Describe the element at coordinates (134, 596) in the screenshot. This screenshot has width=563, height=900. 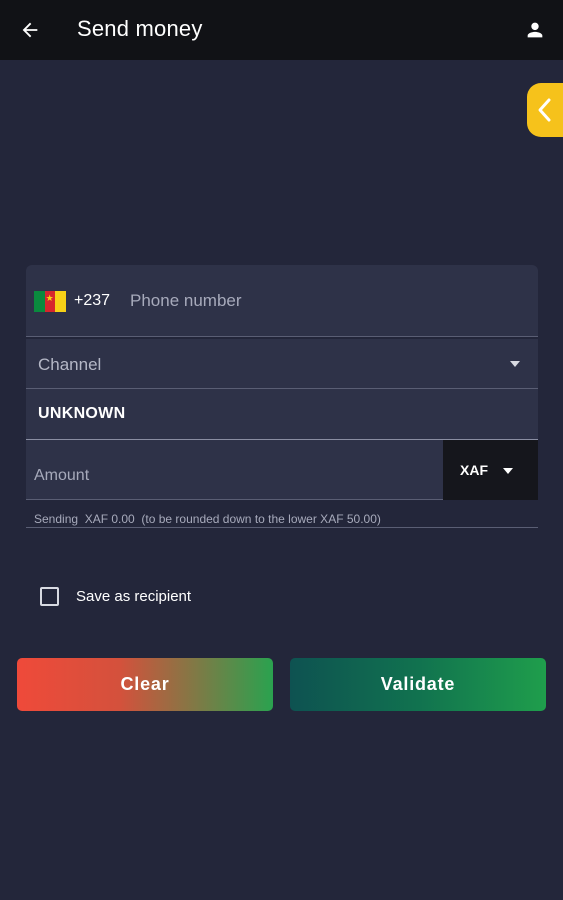
I see `save-recipient-label: Save as recipient` at that location.